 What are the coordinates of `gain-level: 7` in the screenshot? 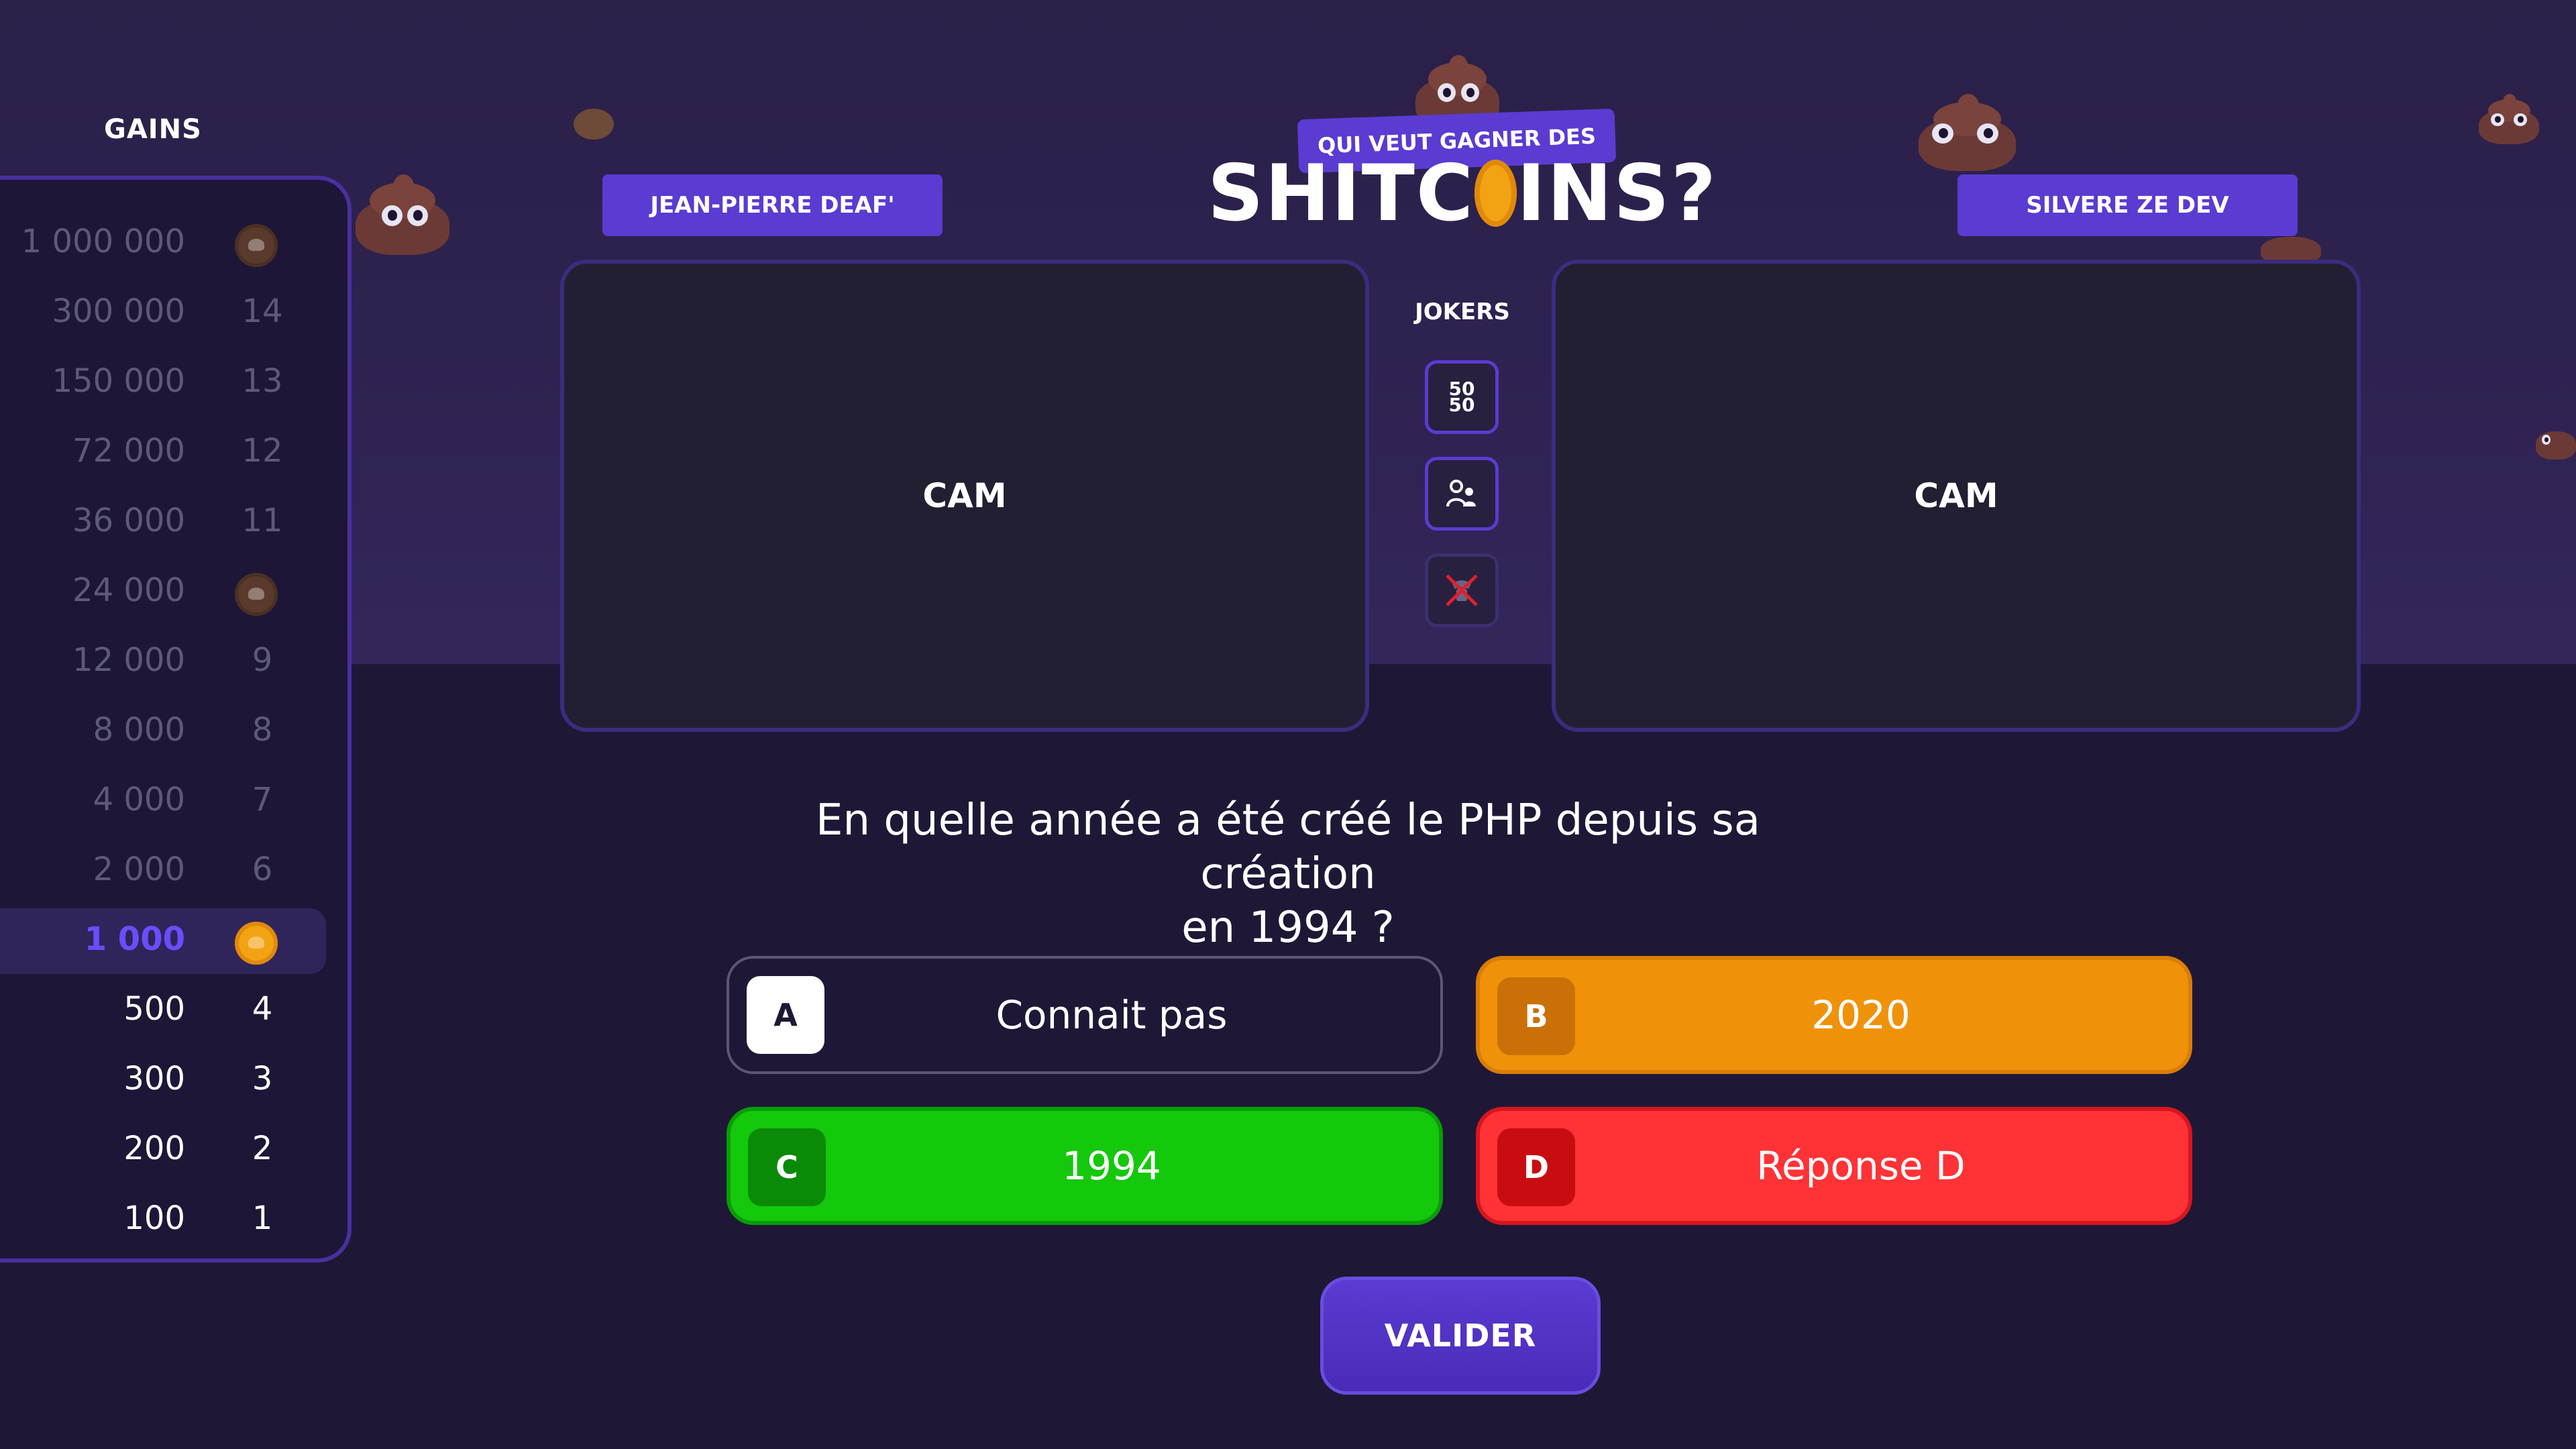 It's located at (262, 799).